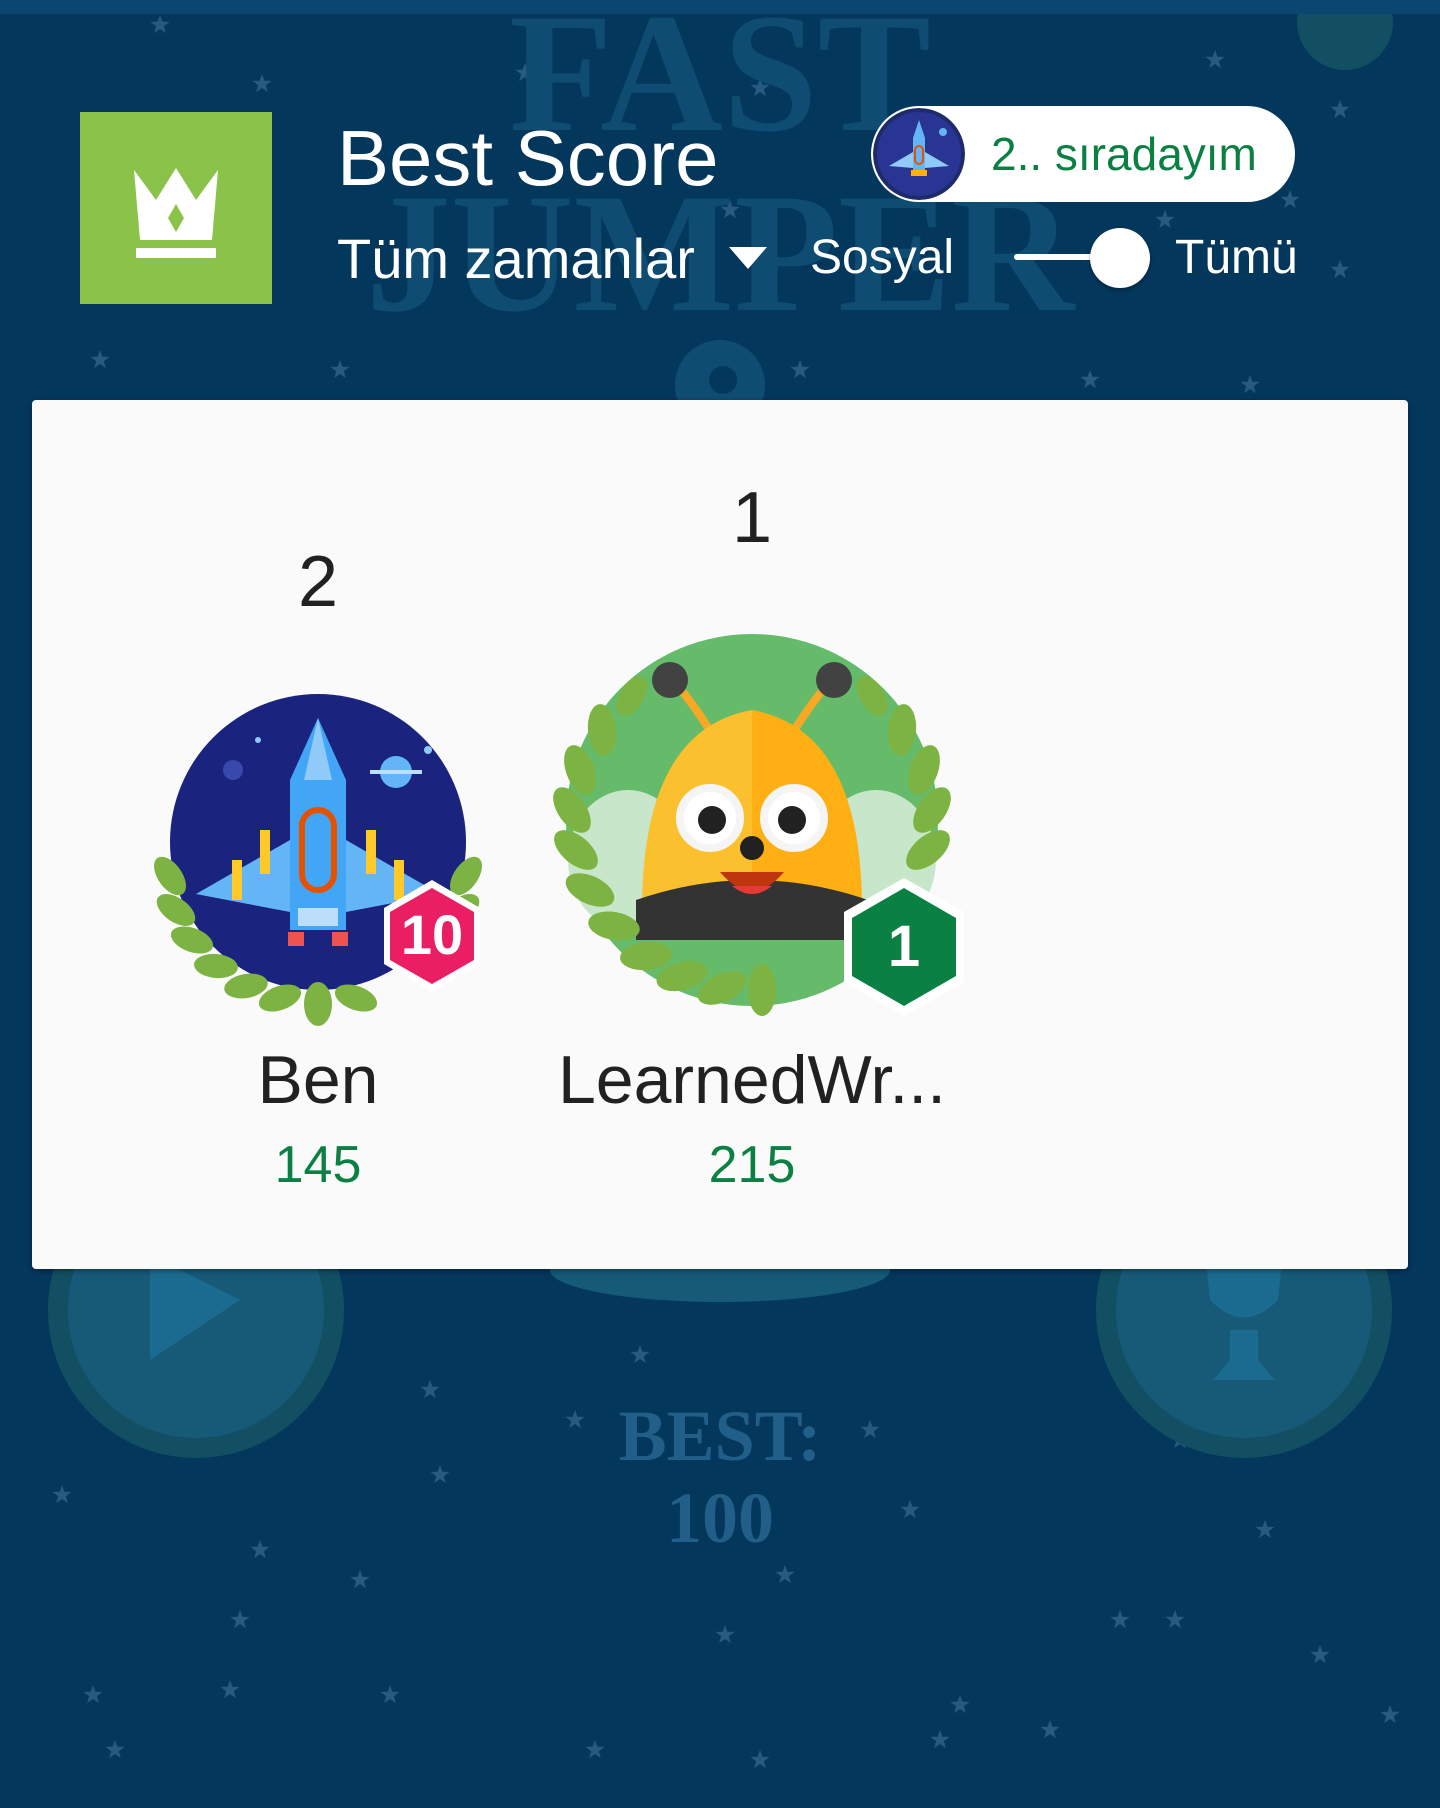  I want to click on spaceship-avatar-icon: 10, so click(318, 860).